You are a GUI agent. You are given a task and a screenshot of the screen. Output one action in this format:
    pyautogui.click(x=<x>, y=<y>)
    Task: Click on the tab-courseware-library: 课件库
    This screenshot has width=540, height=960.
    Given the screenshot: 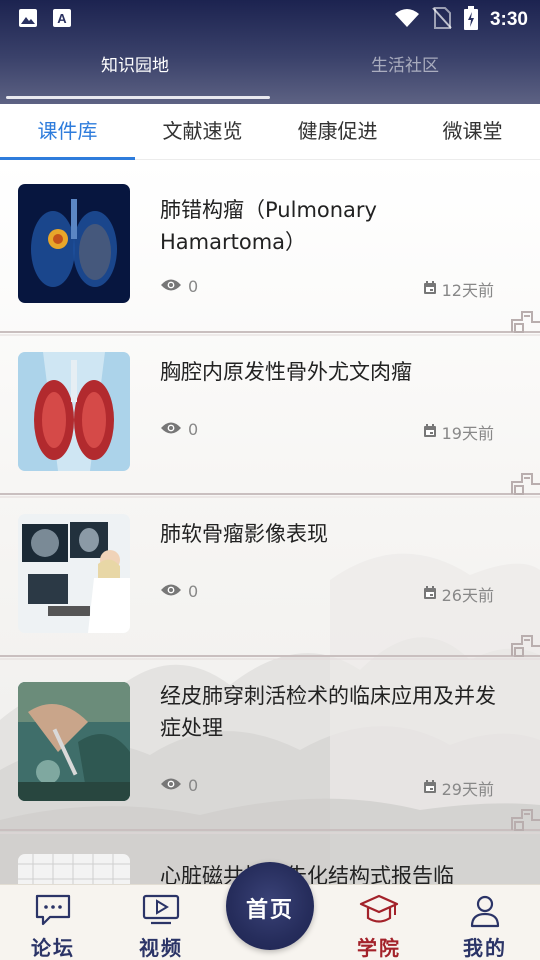 What is the action you would take?
    pyautogui.click(x=67, y=132)
    